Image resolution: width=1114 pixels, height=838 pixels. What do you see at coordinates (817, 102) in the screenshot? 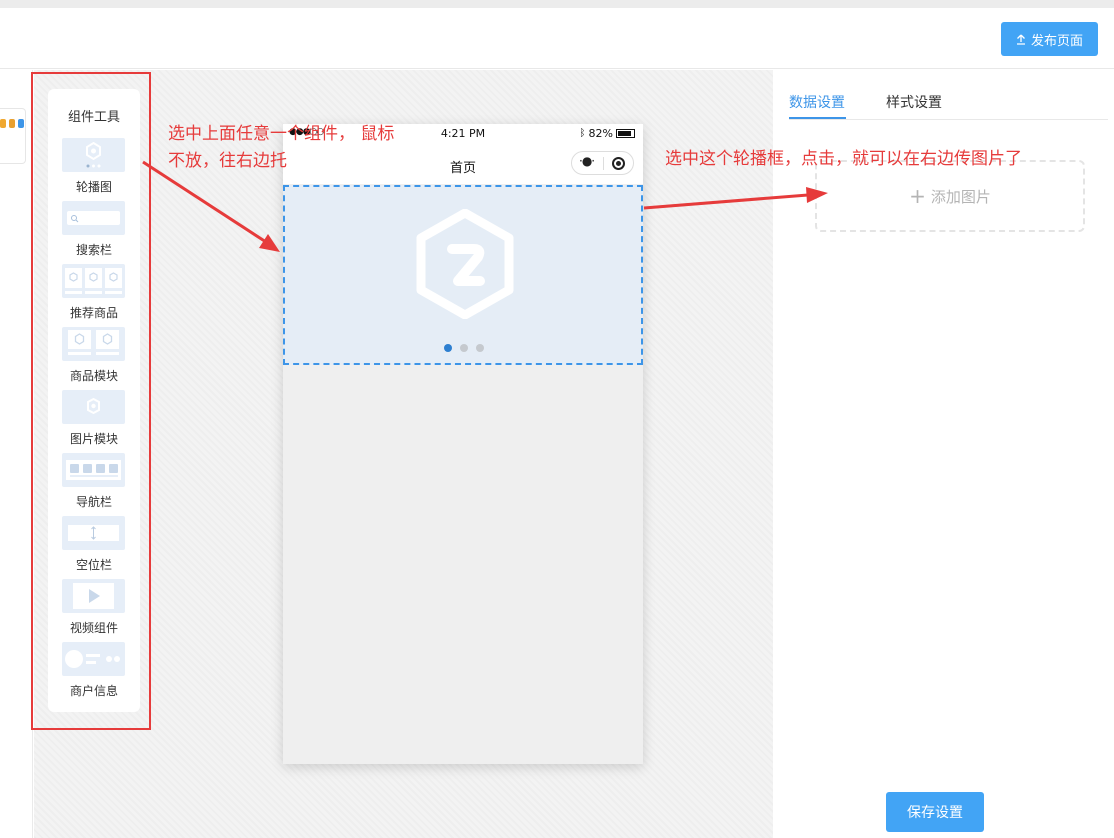
I see `tab-data-settings: 数据设置` at bounding box center [817, 102].